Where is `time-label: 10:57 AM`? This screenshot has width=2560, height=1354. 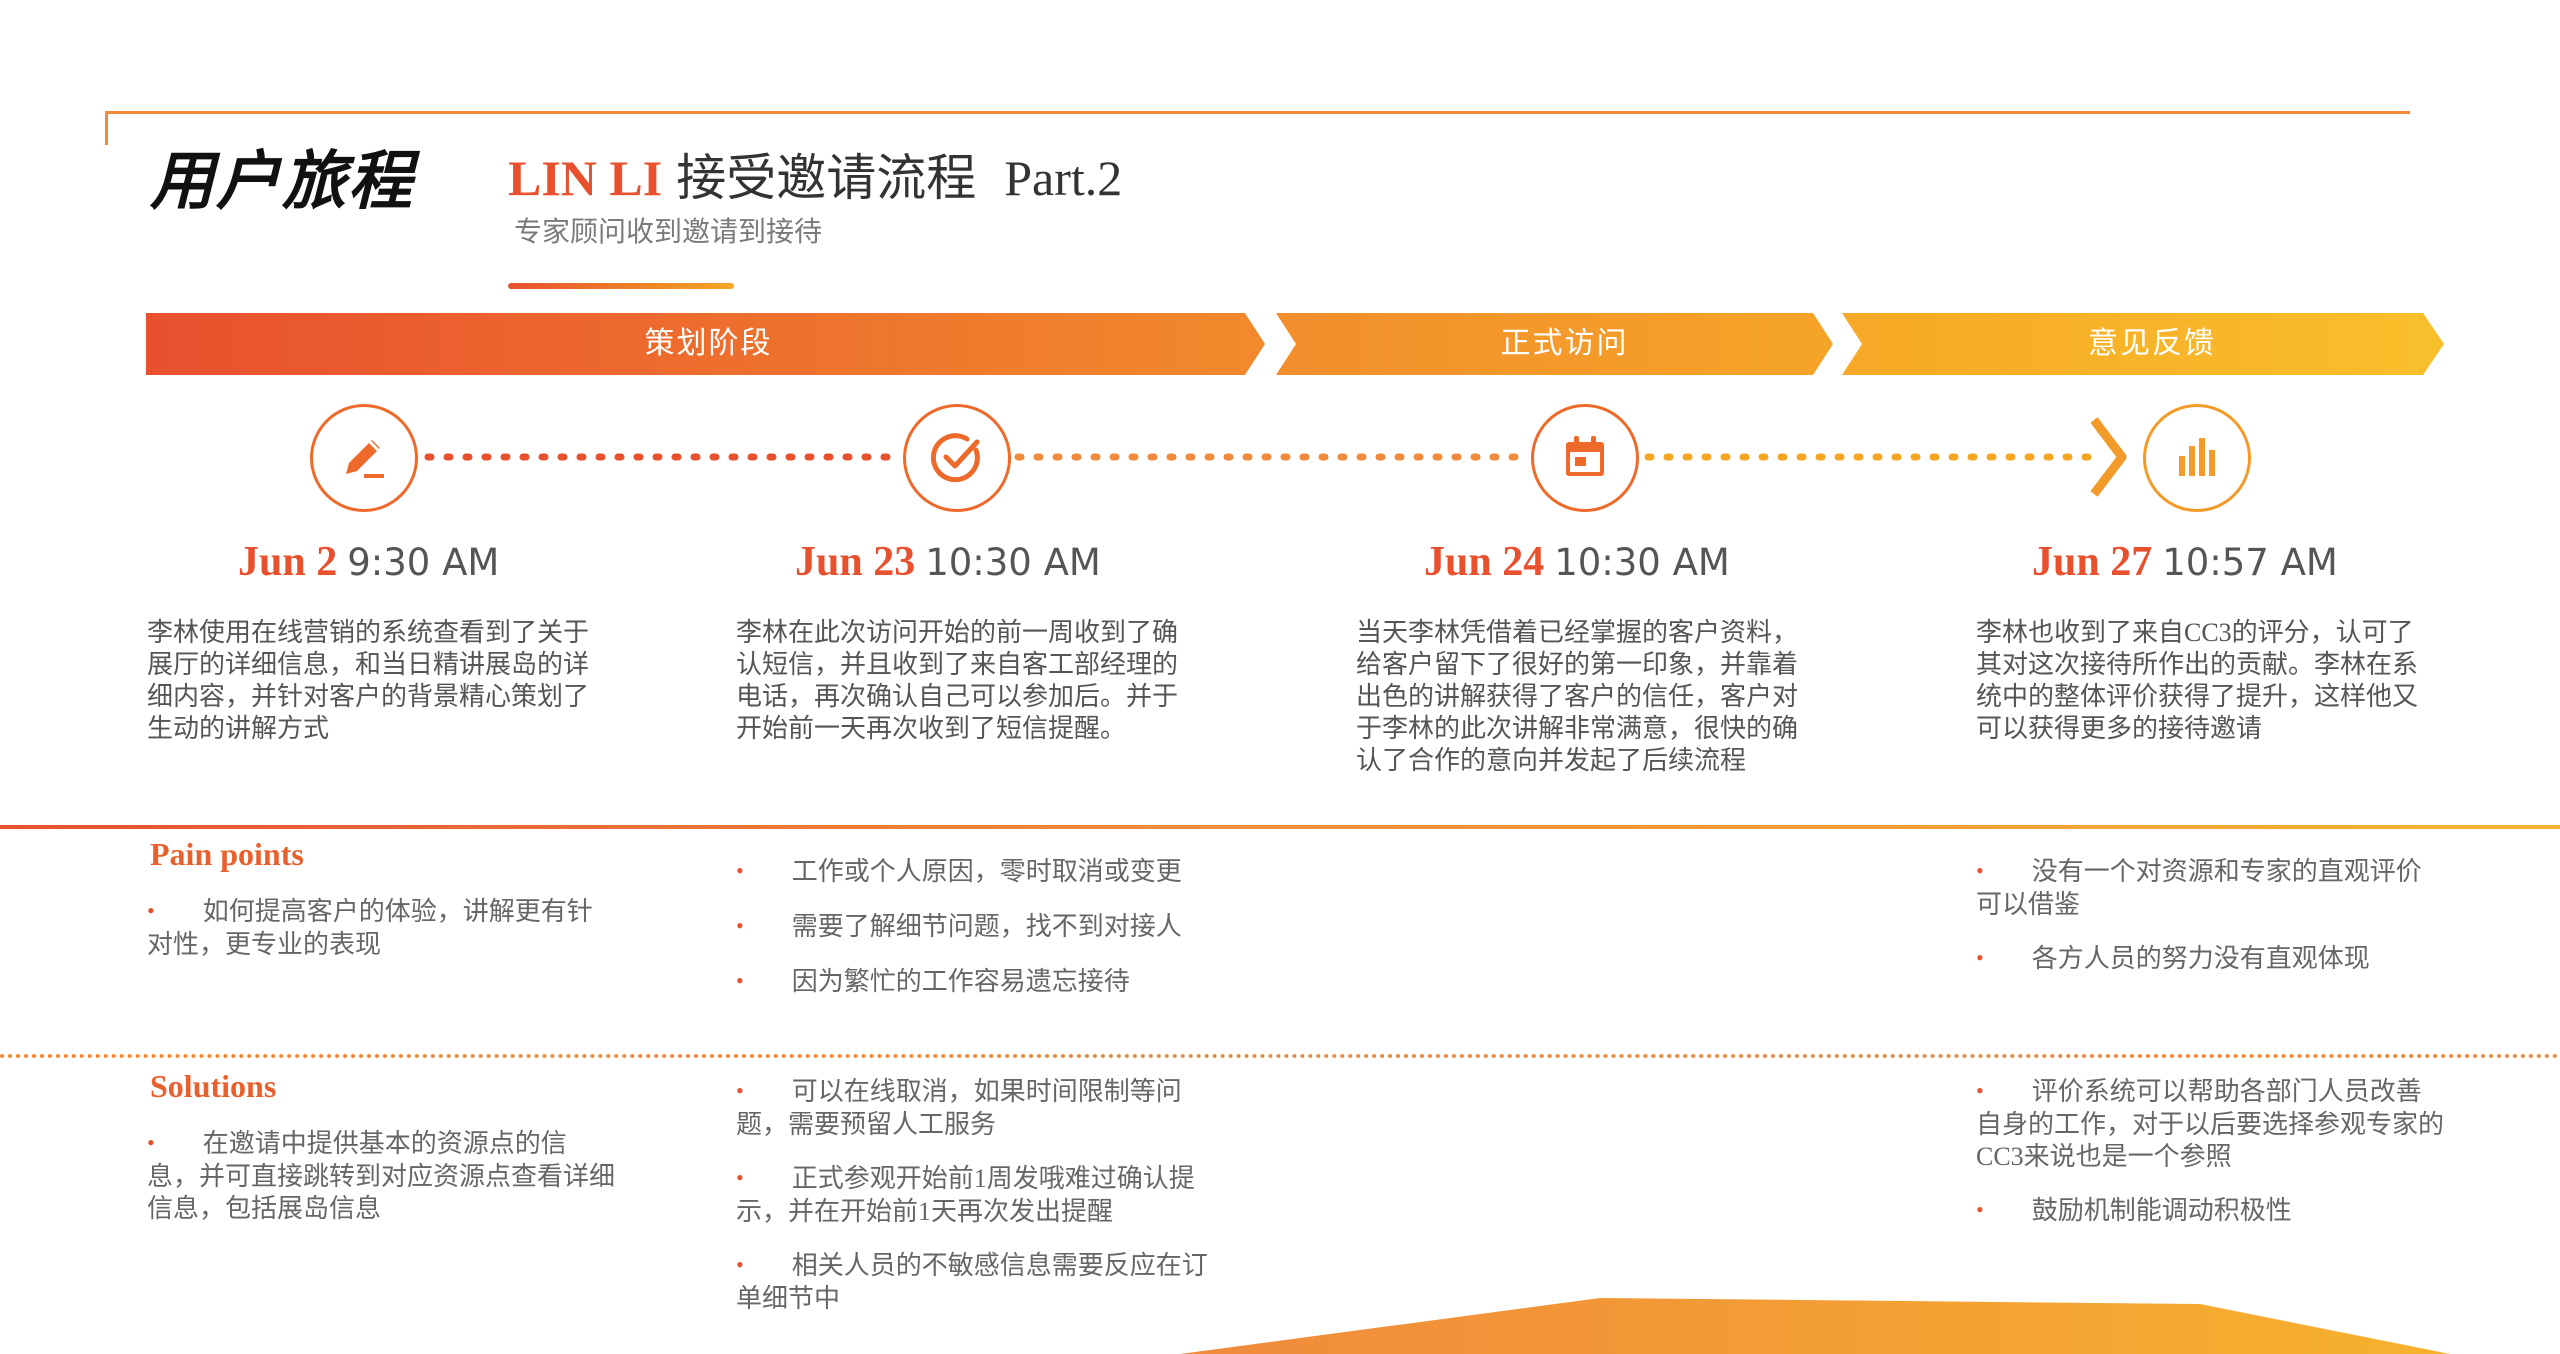 time-label: 10:57 AM is located at coordinates (2250, 562).